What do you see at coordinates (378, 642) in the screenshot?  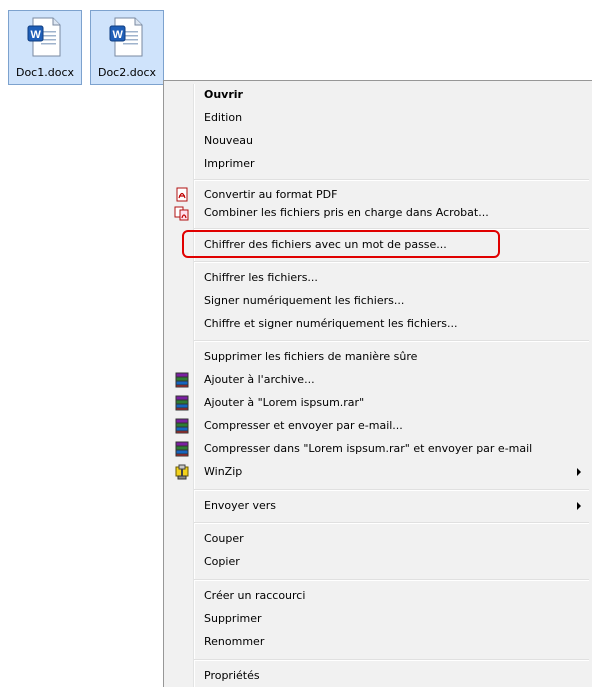 I see `menu-item-renommer: Renommer` at bounding box center [378, 642].